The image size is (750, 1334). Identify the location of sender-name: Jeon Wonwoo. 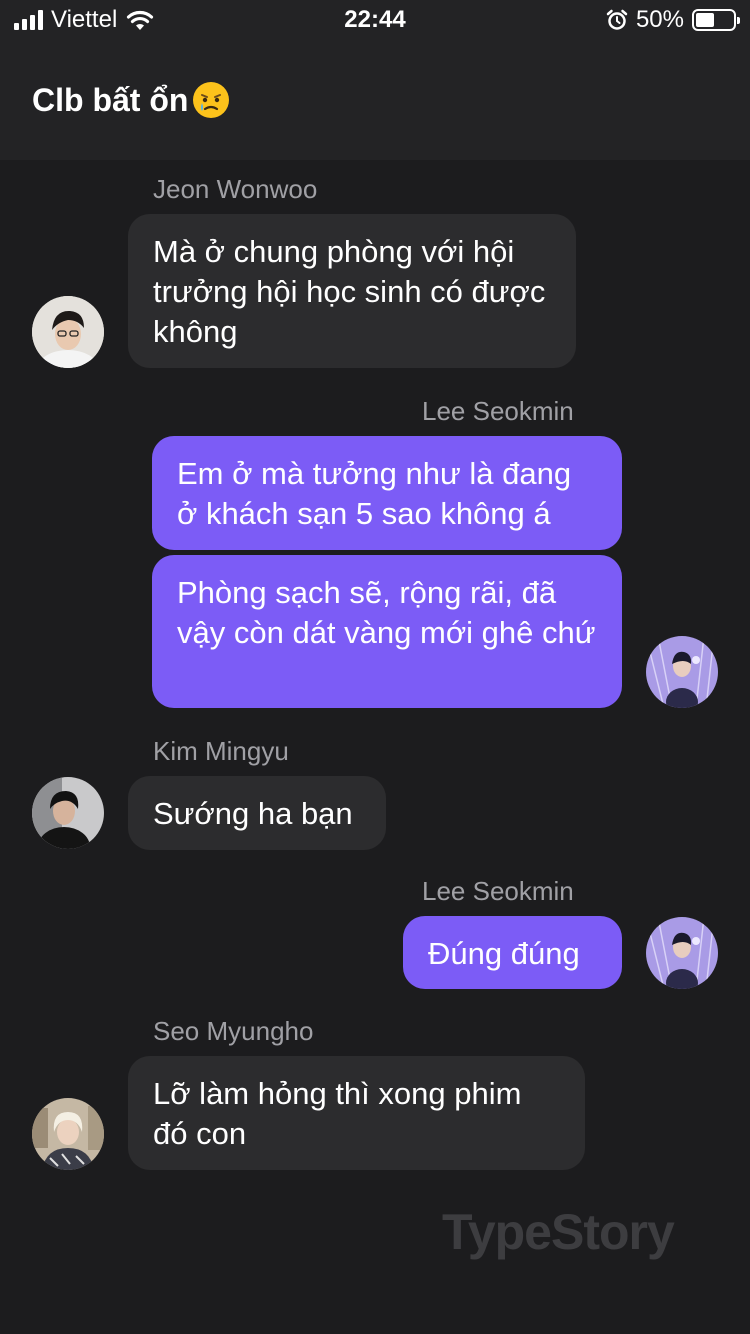
(235, 189).